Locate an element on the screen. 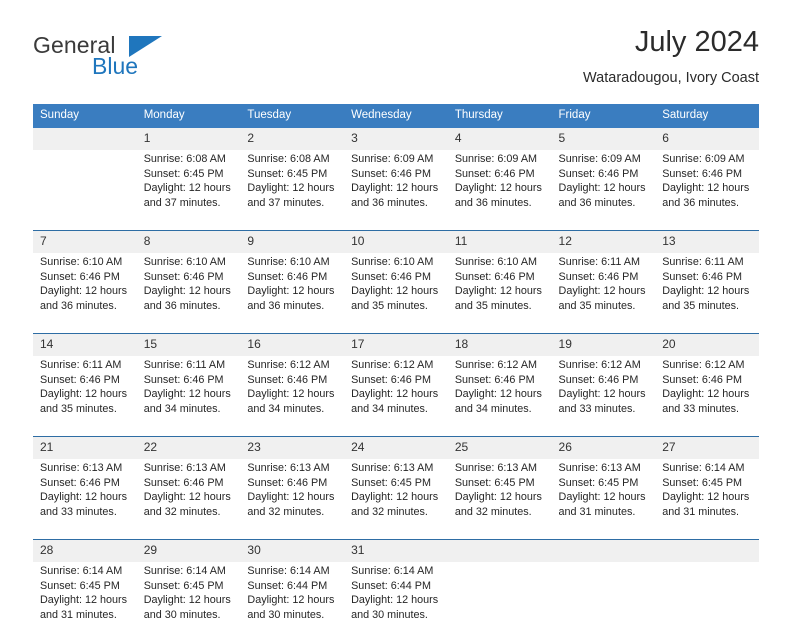 This screenshot has height=642, width=792. day-number-18: 18 is located at coordinates (499, 344).